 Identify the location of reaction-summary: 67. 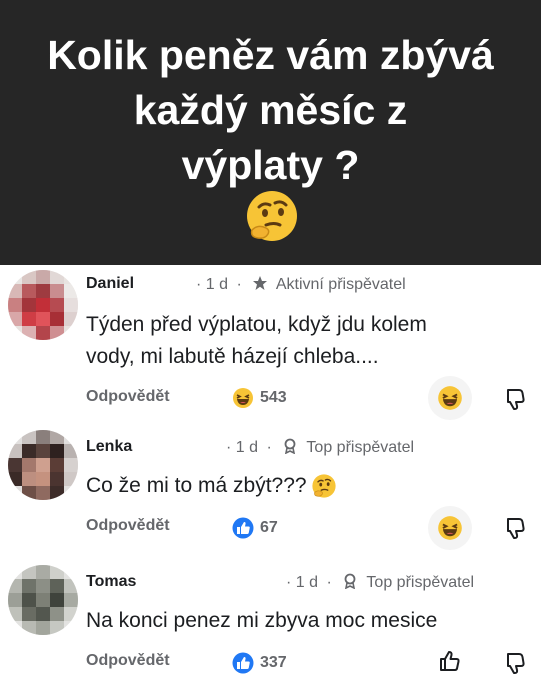
(255, 528).